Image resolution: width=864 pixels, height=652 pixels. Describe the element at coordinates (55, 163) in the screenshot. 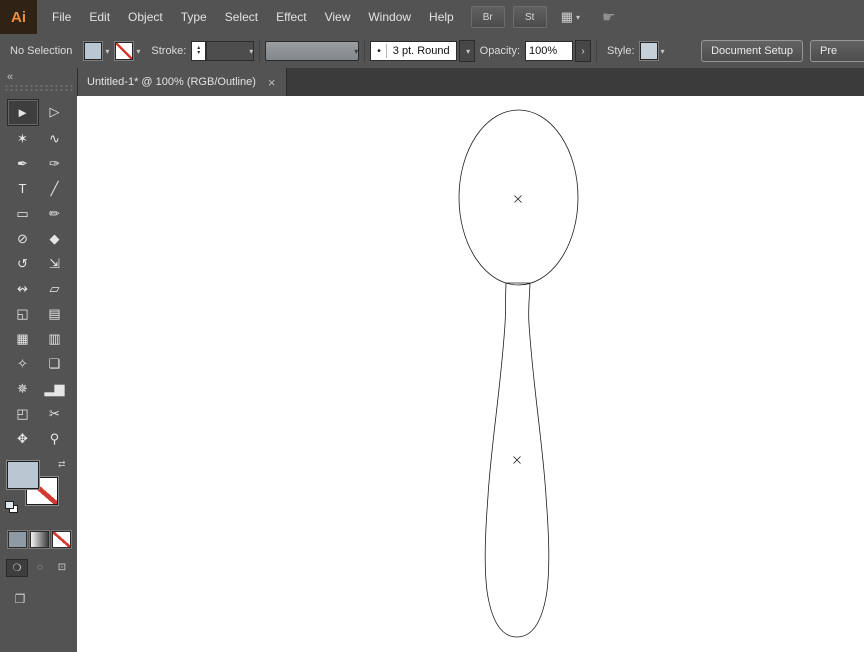

I see `paintbrush-tool: ✑` at that location.